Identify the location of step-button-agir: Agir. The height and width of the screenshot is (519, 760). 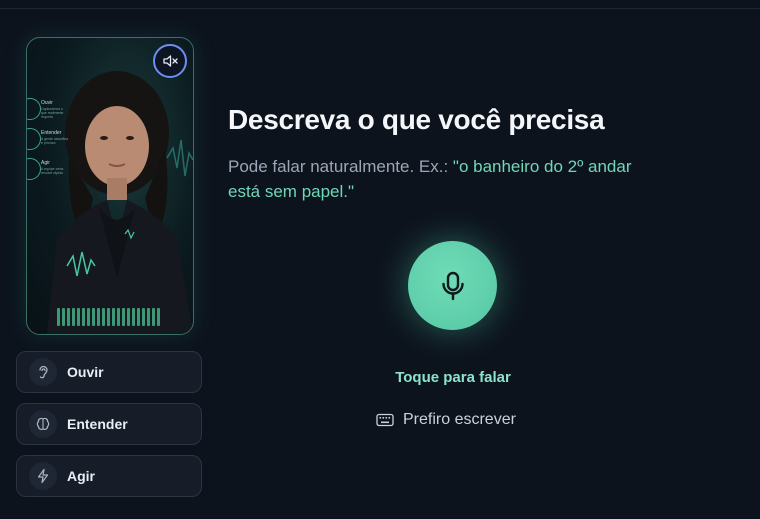
(109, 476).